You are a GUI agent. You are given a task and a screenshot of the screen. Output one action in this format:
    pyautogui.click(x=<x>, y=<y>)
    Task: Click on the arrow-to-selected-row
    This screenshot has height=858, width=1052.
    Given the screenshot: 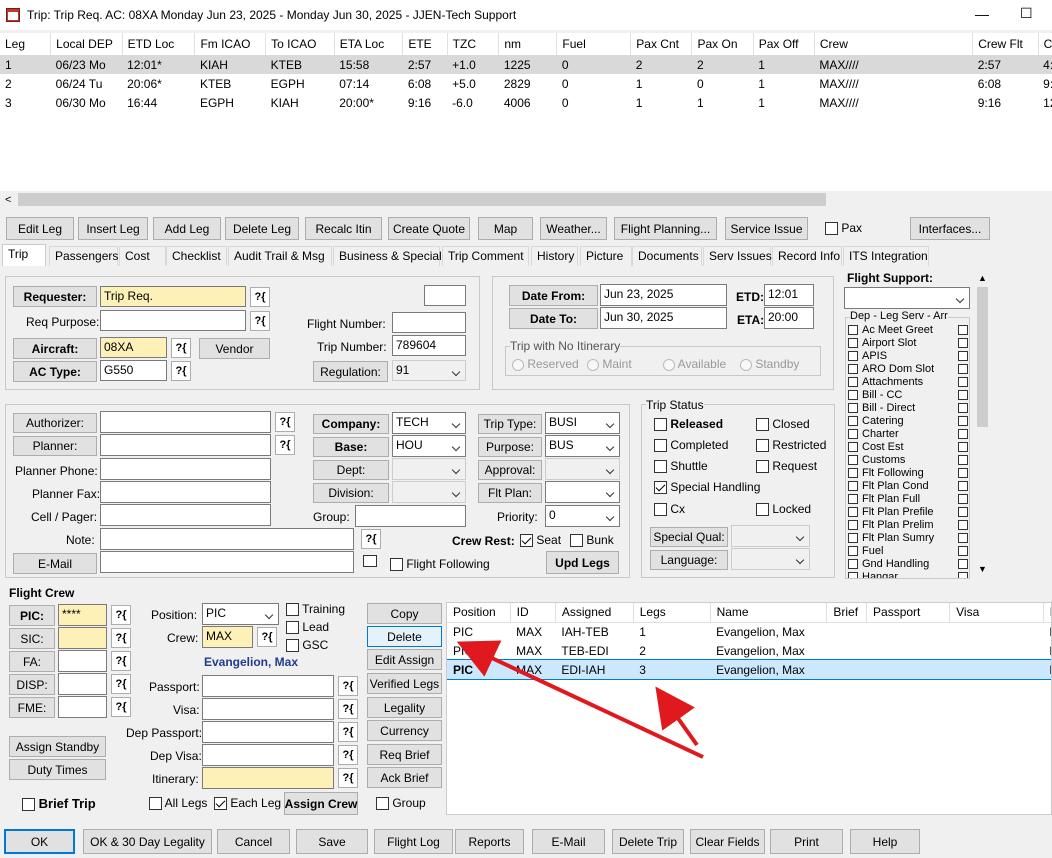 What is the action you would take?
    pyautogui.click(x=677, y=716)
    